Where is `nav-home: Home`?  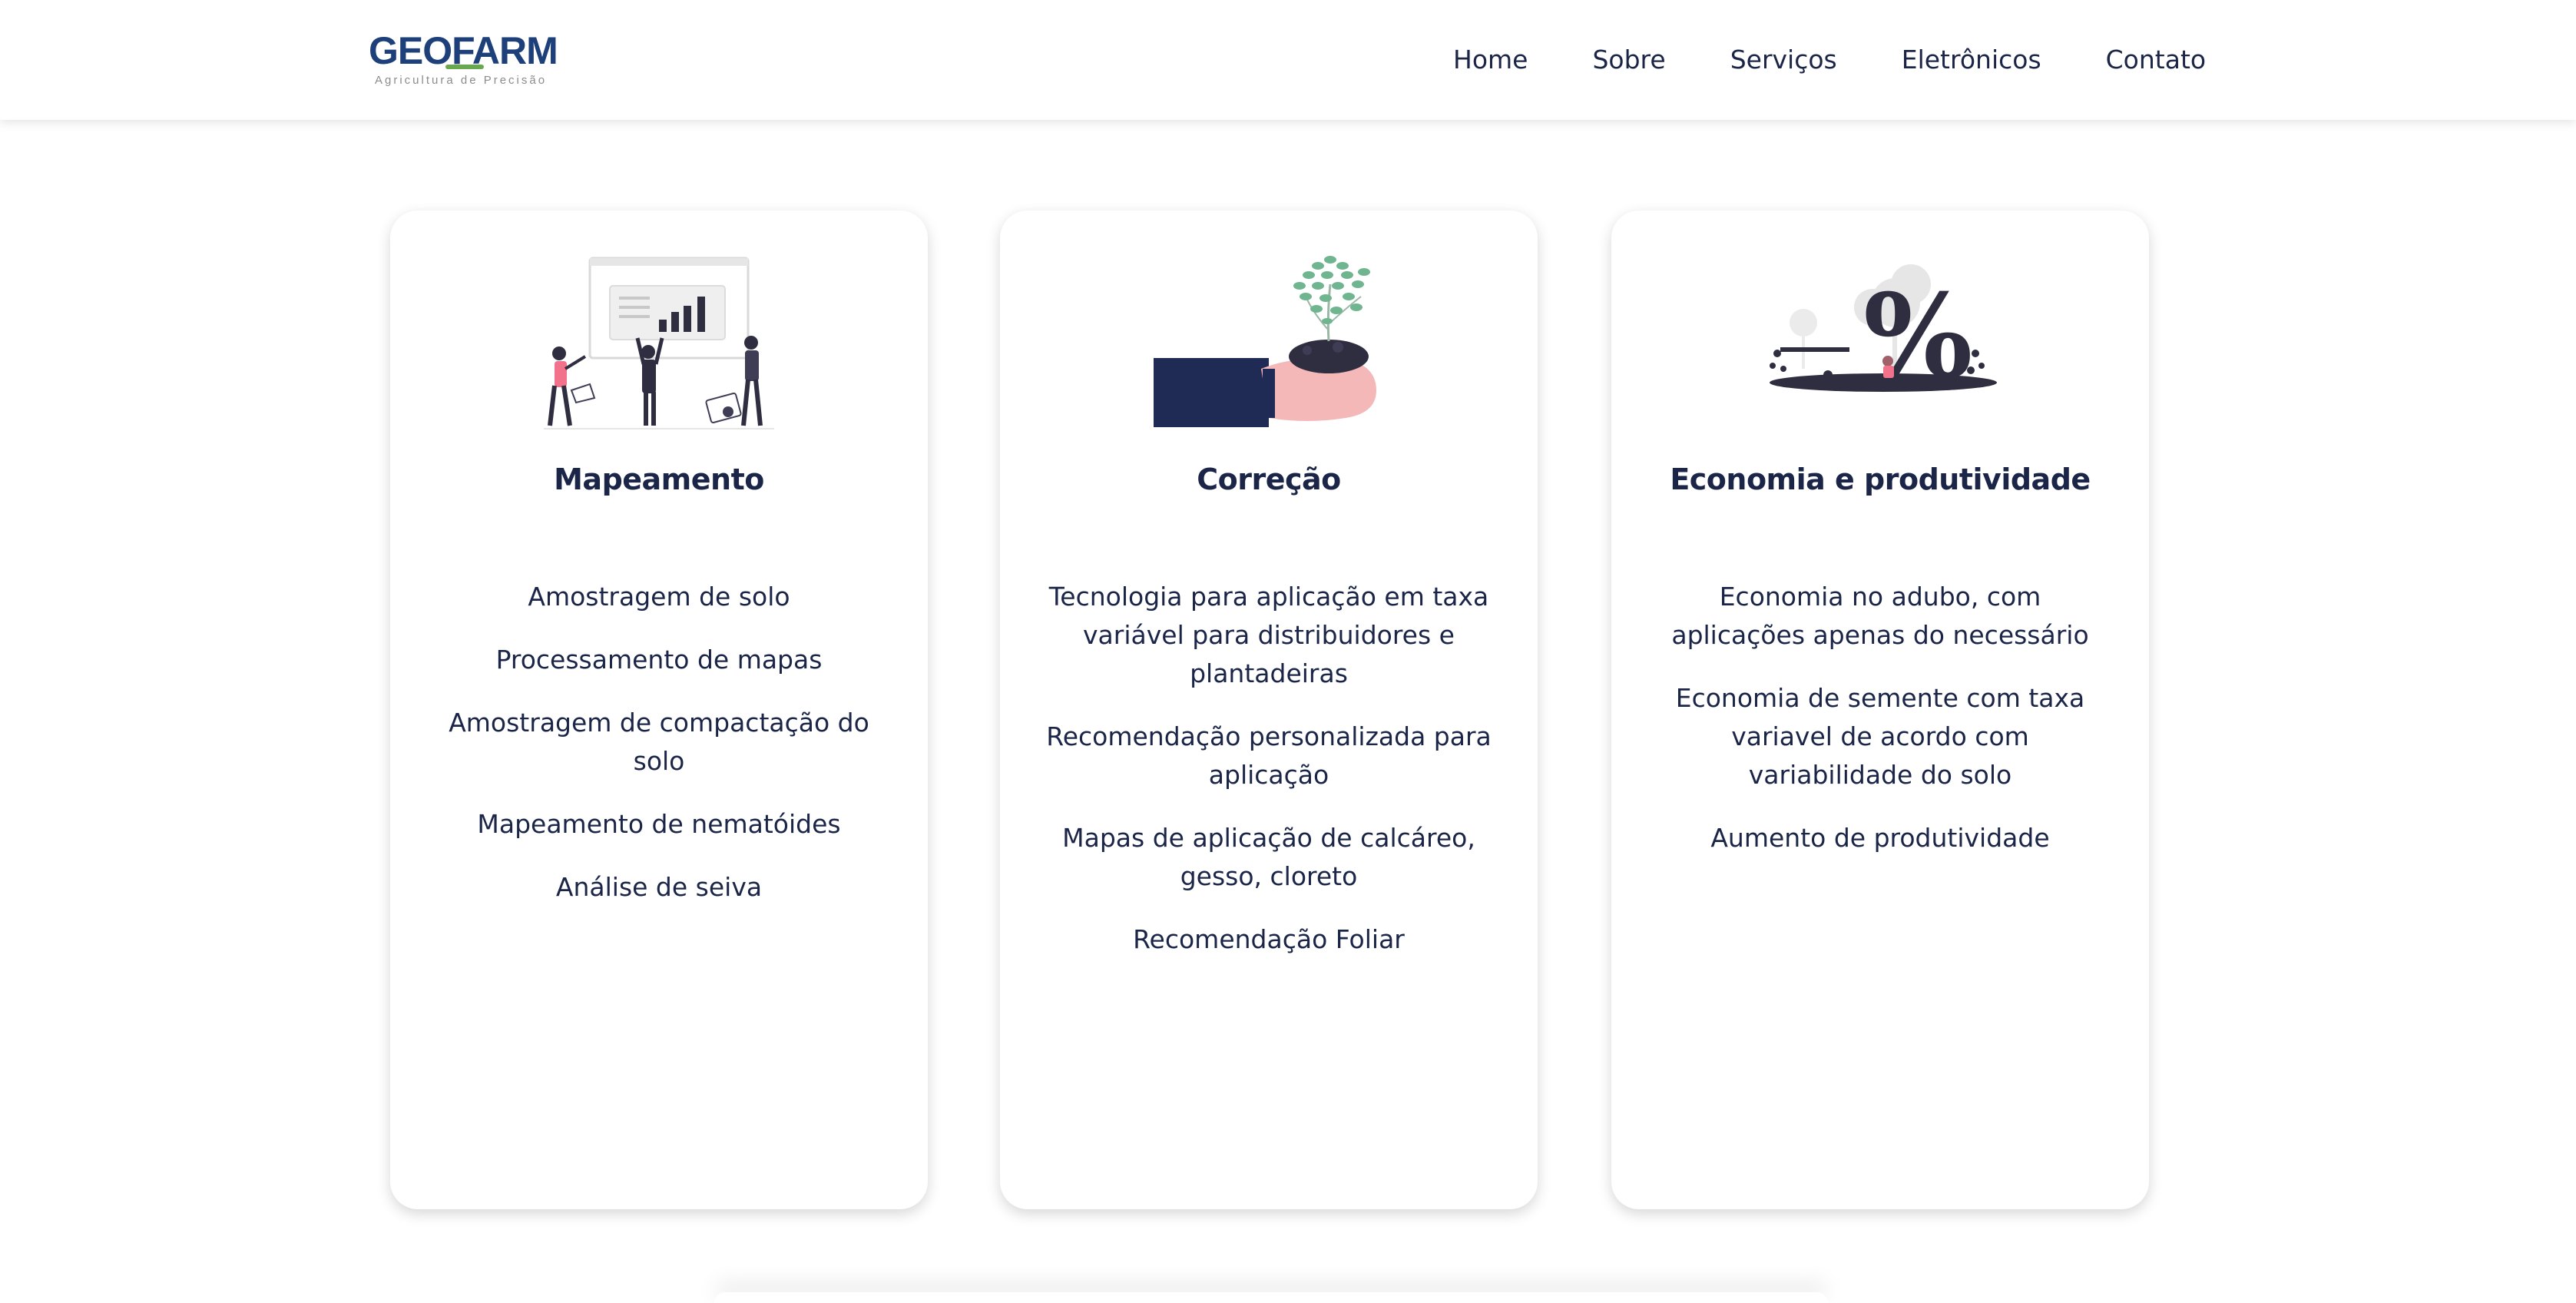
nav-home: Home is located at coordinates (1491, 59).